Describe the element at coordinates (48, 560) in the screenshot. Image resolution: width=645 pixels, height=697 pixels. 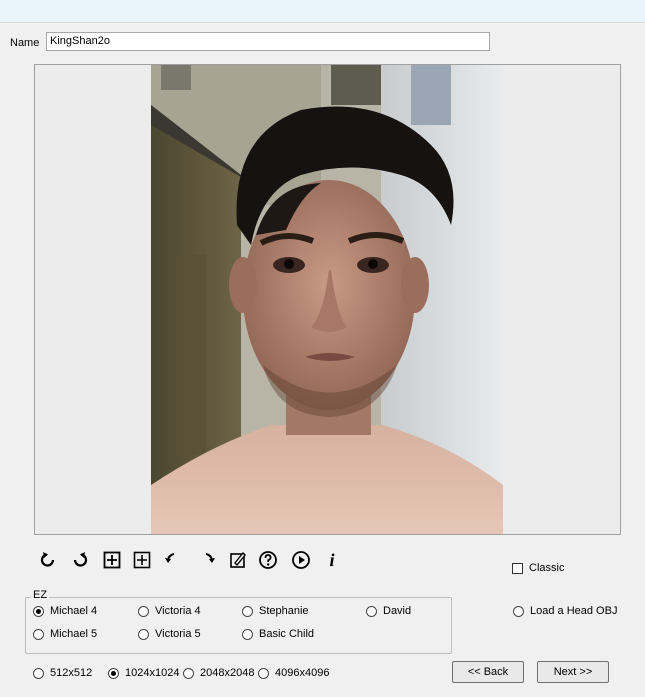
I see `rotate-left-icon` at that location.